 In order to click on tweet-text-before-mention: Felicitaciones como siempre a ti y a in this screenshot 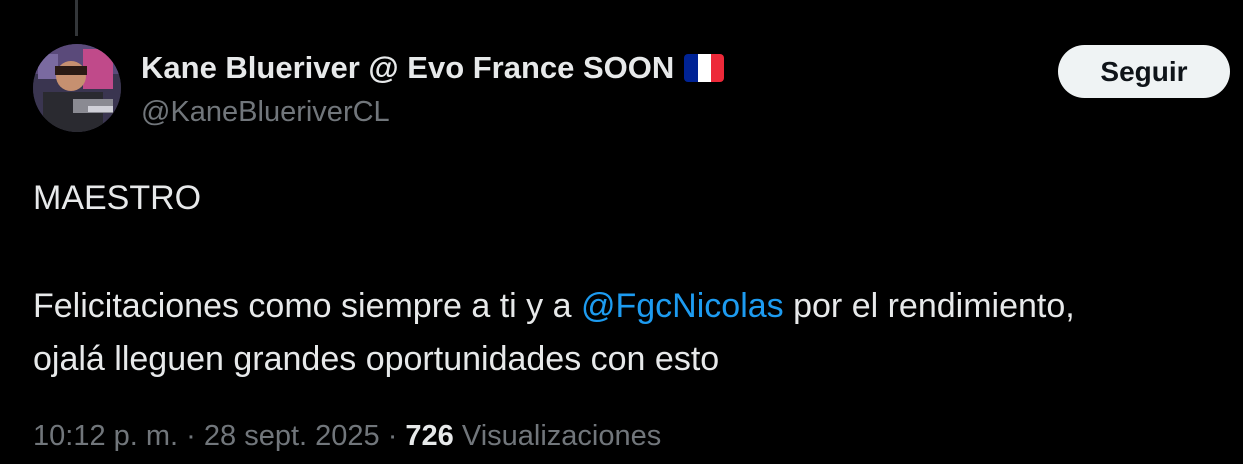, I will do `click(307, 306)`.